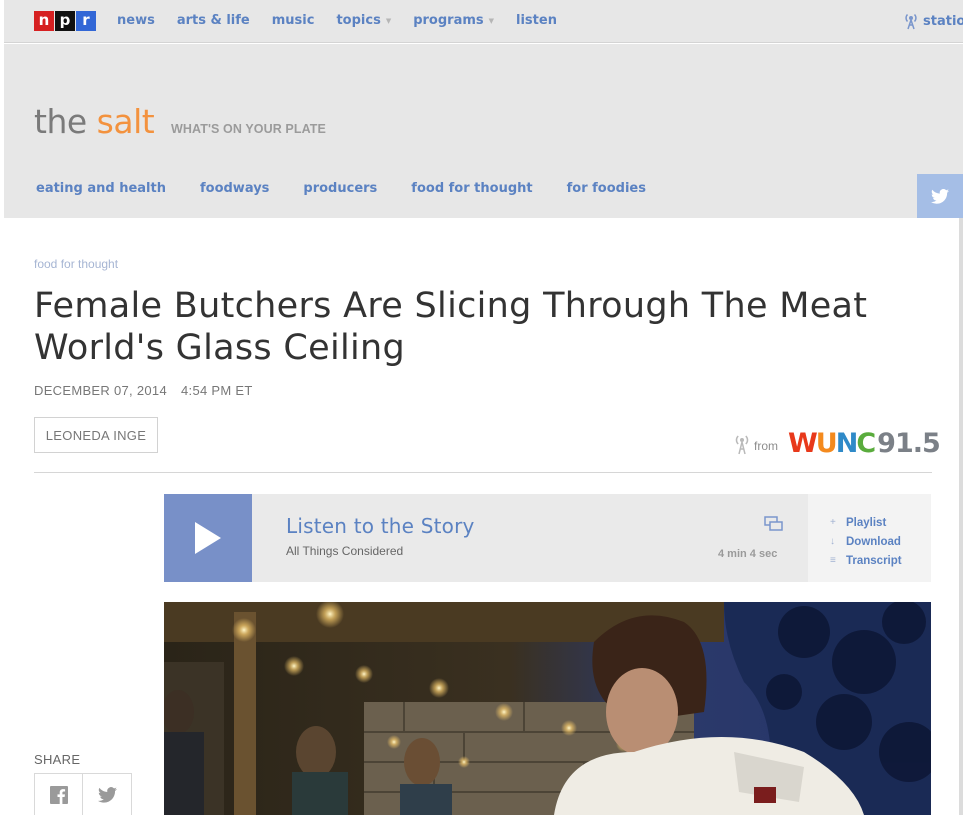 The height and width of the screenshot is (815, 963). Describe the element at coordinates (380, 526) in the screenshot. I see `listen-title: Listen to the Story` at that location.